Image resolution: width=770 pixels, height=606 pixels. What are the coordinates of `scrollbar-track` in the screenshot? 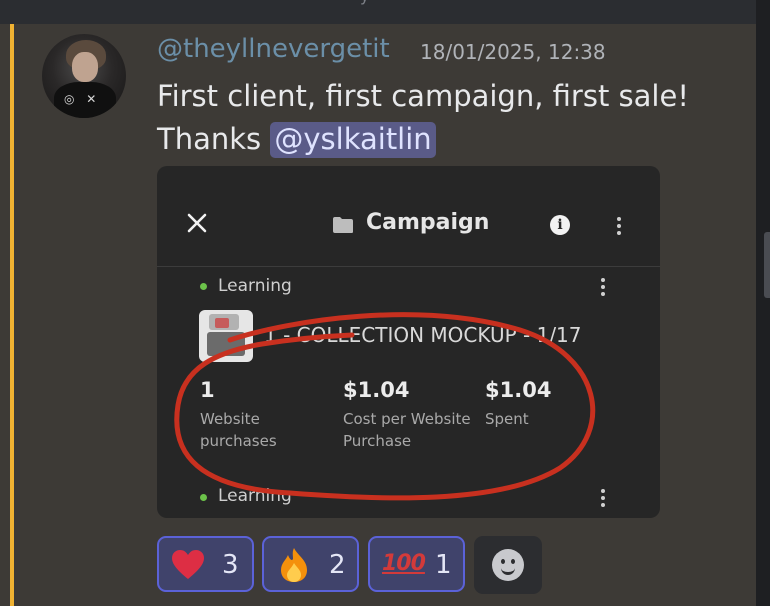 It's located at (763, 303).